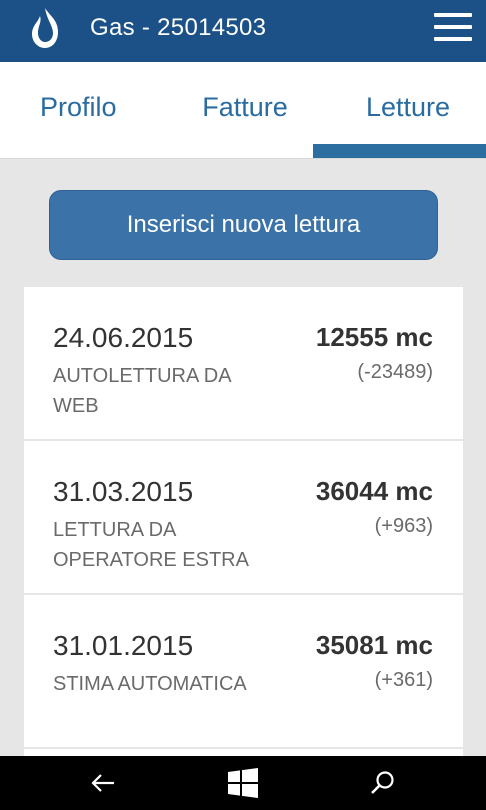 Image resolution: width=486 pixels, height=810 pixels. What do you see at coordinates (245, 107) in the screenshot?
I see `tab-label: Fatture` at bounding box center [245, 107].